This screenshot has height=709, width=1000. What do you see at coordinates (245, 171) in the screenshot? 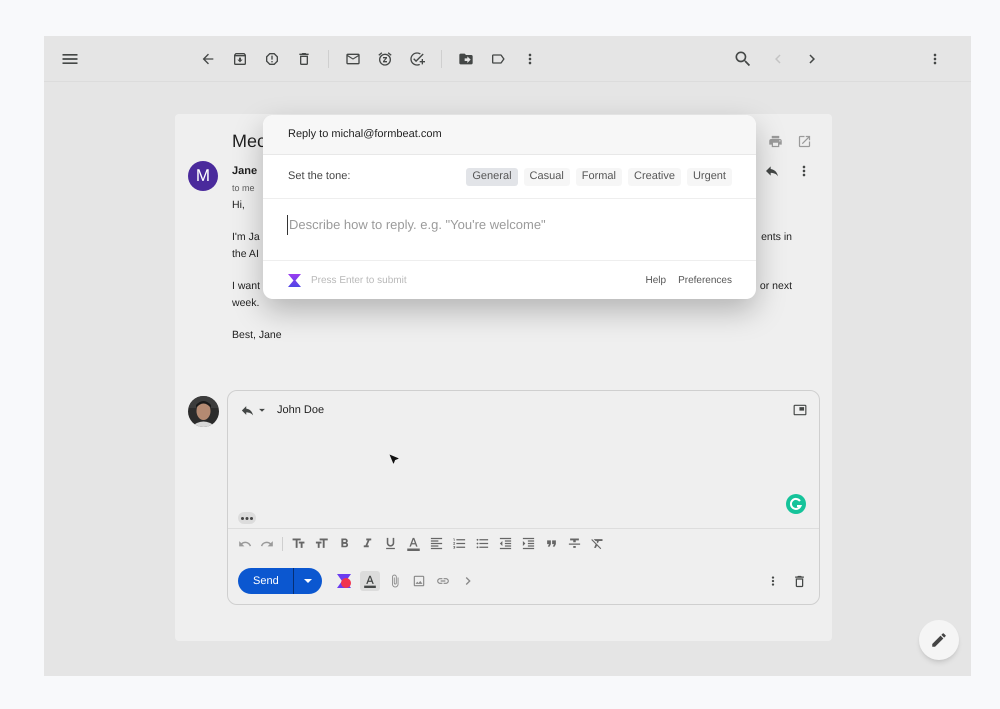
I see `sender-name: Jane` at bounding box center [245, 171].